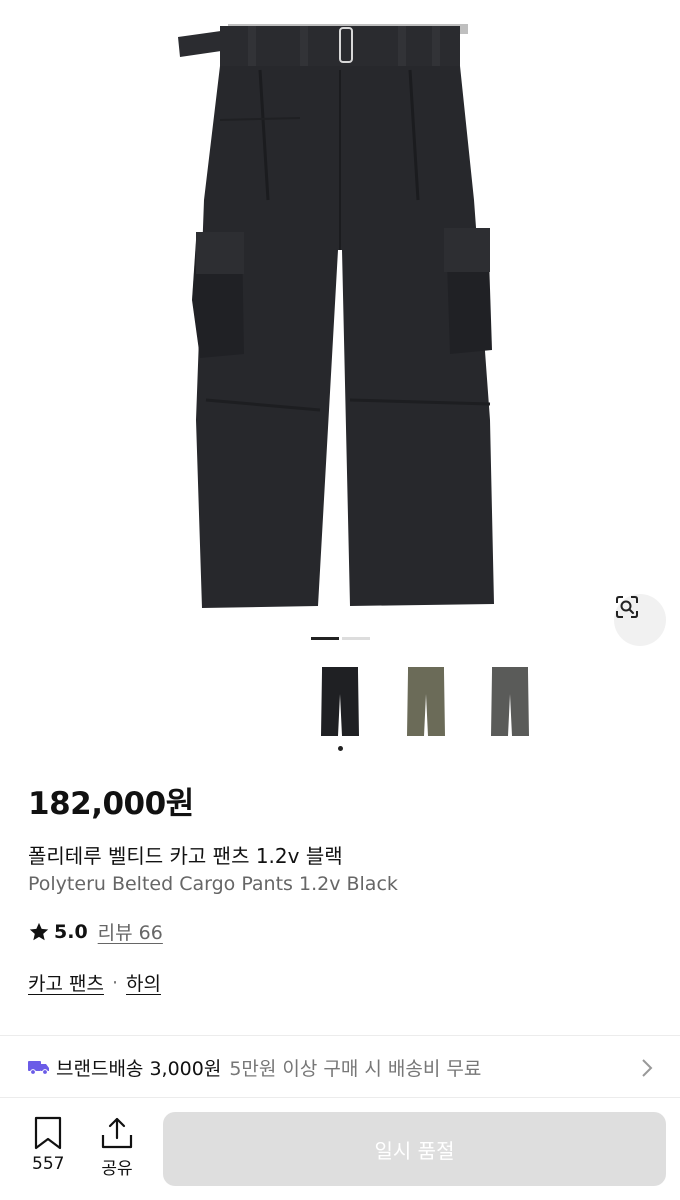 This screenshot has height=1200, width=680. I want to click on swatch-black, so click(340, 702).